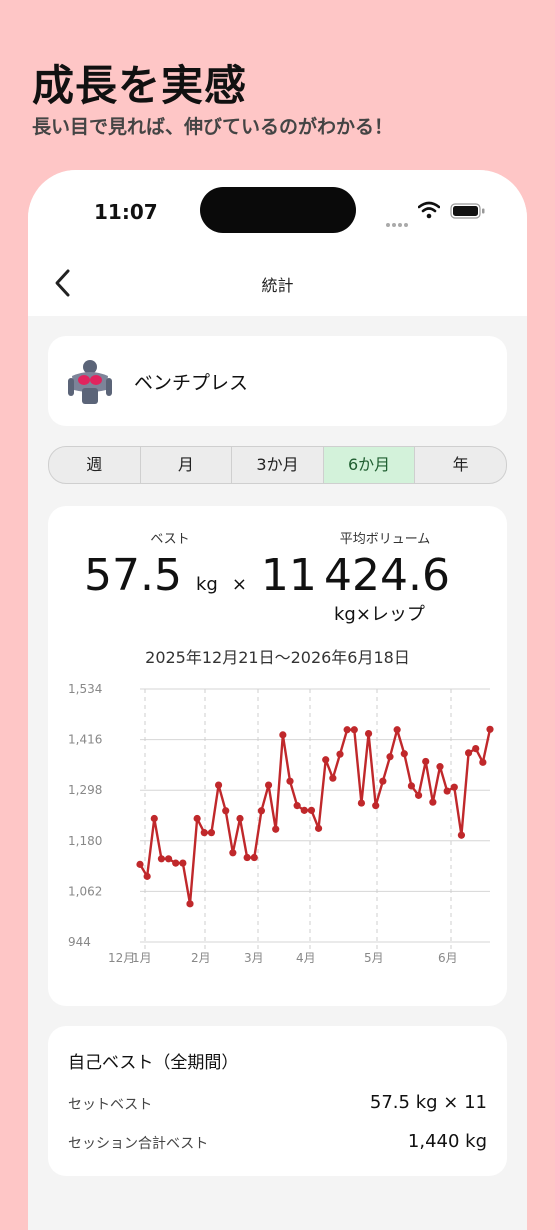 The width and height of the screenshot is (555, 1230). I want to click on x-tick-label: 1月, so click(142, 958).